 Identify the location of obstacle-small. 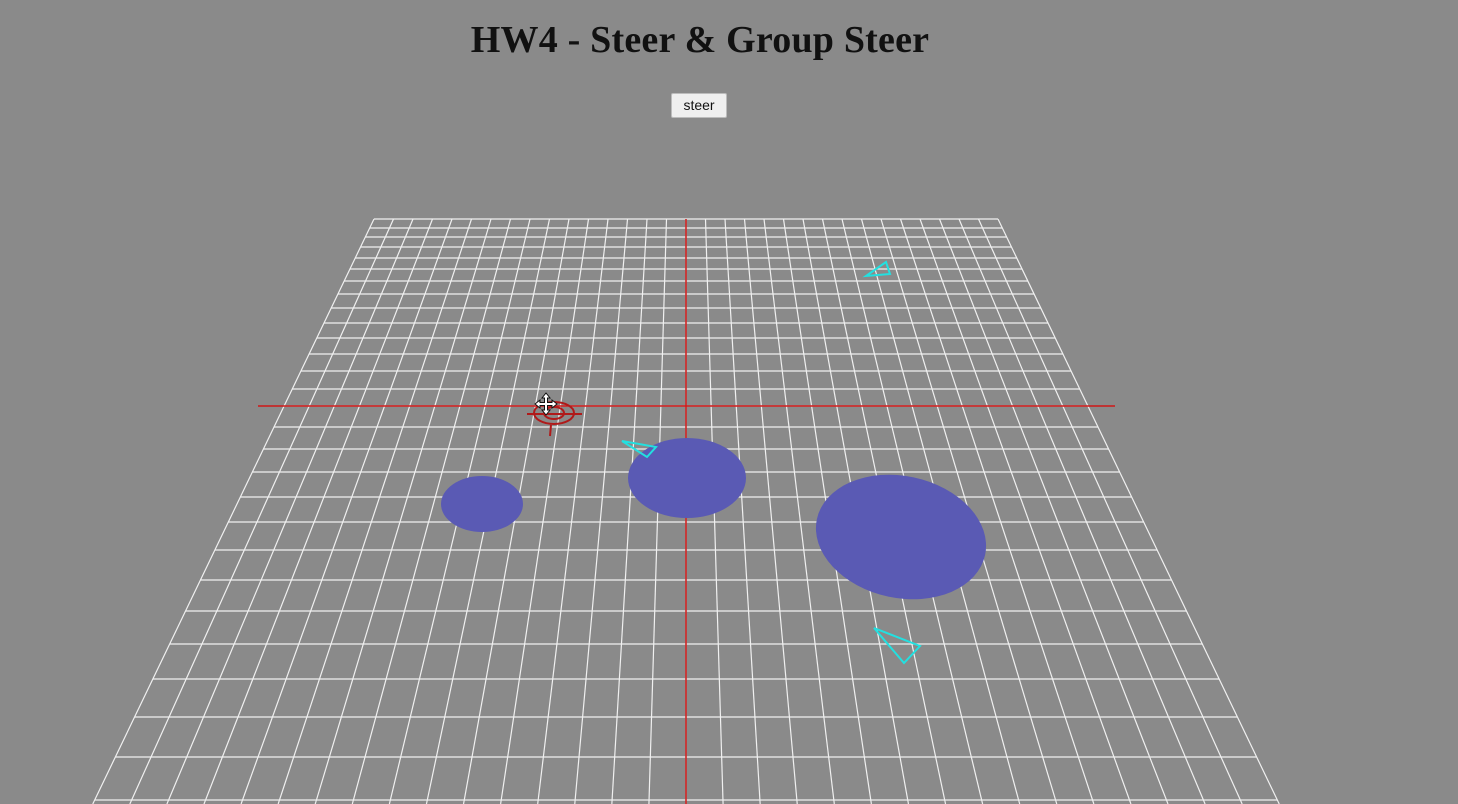
(482, 504).